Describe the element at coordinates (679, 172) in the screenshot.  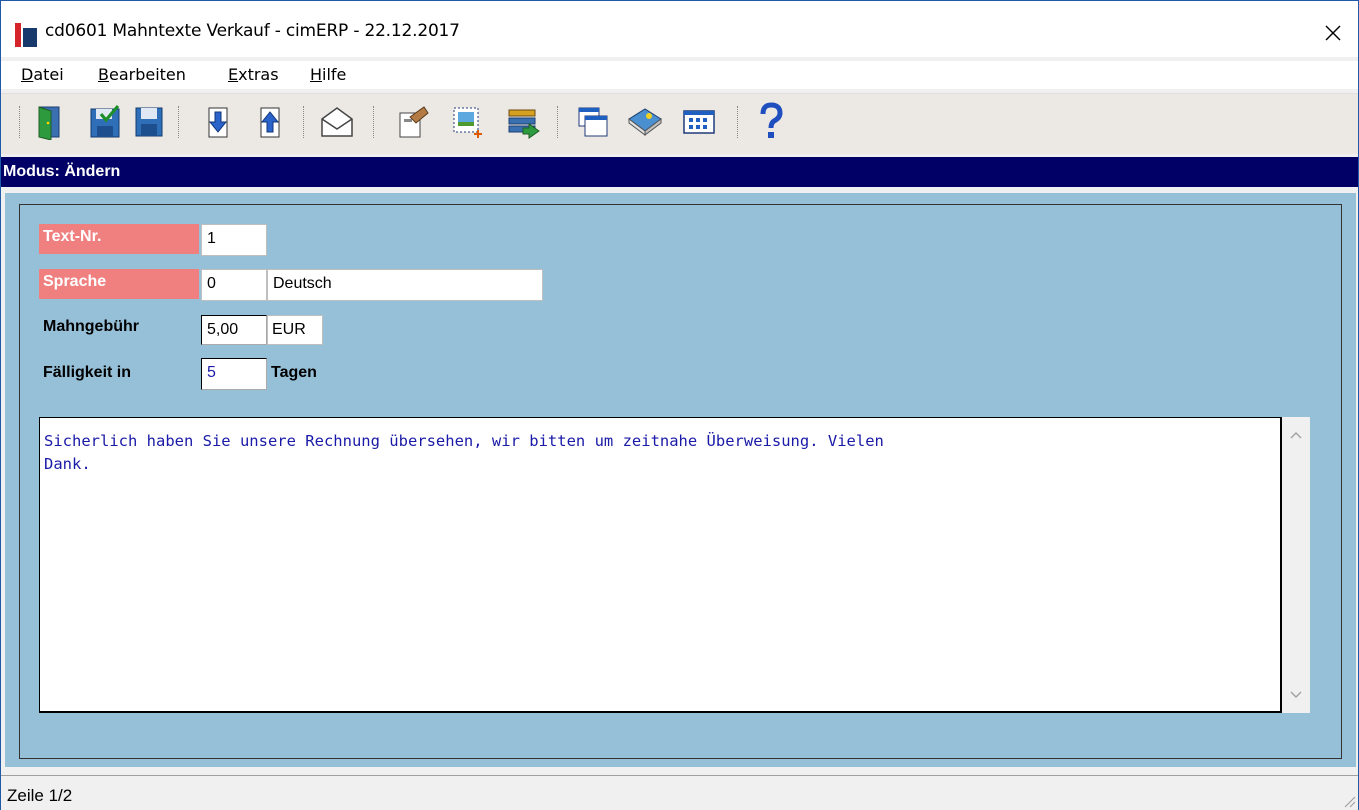
I see `mode-bar: Modus: Ändern` at that location.